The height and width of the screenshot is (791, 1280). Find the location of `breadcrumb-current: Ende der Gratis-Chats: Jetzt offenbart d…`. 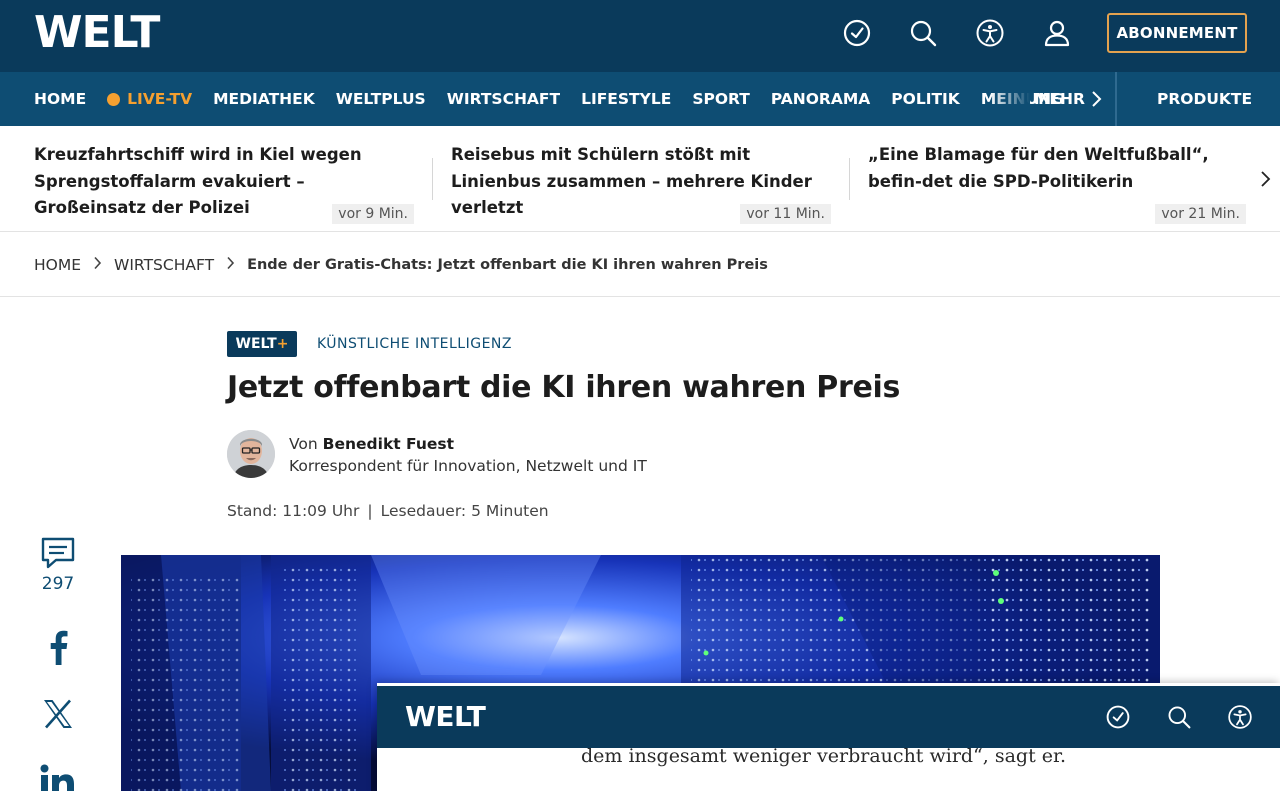

breadcrumb-current: Ende der Gratis-Chats: Jetzt offenbart d… is located at coordinates (507, 264).